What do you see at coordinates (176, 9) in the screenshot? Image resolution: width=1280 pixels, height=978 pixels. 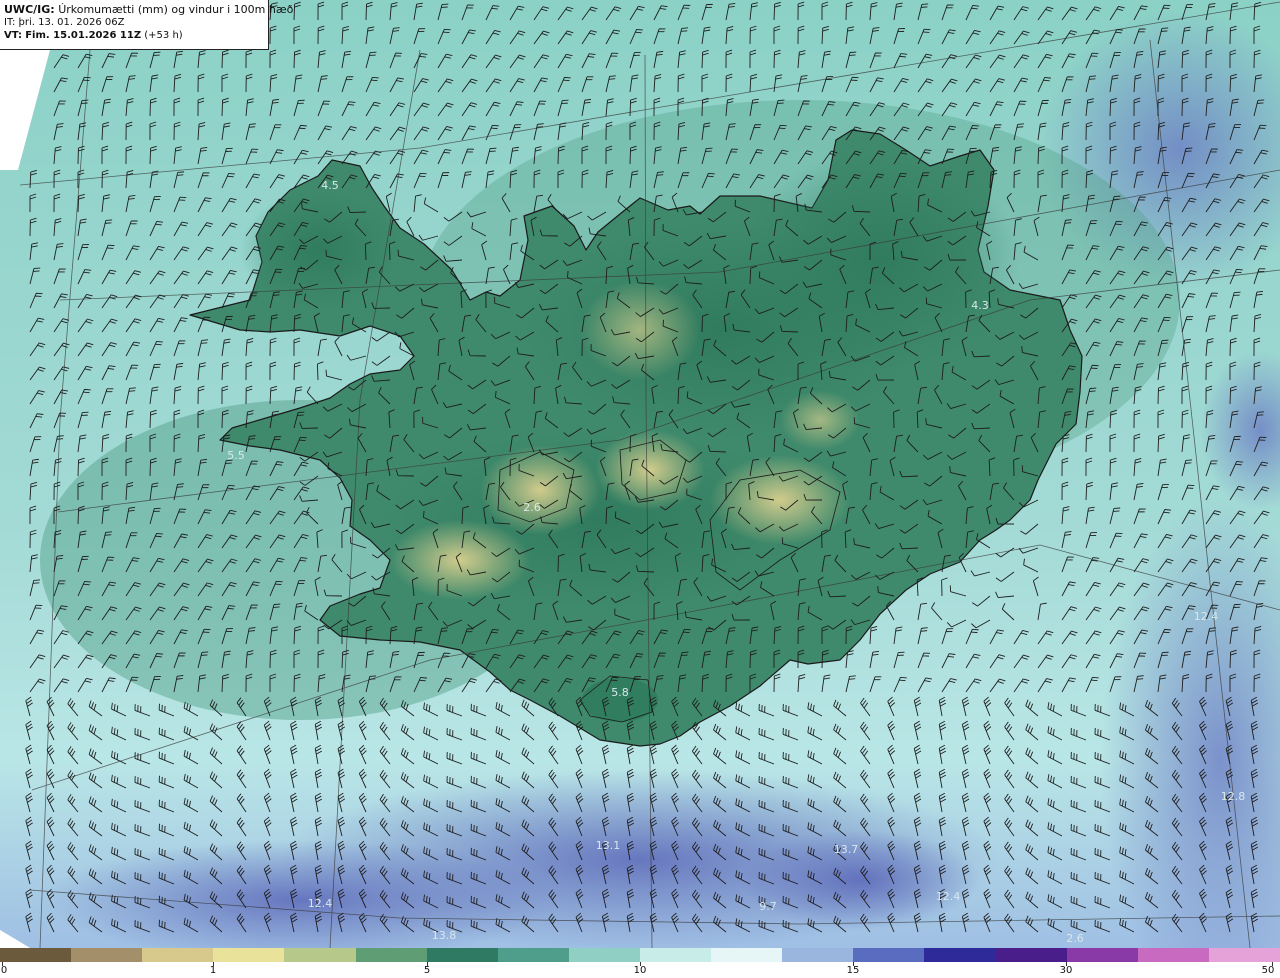 I see `map-title: Úrkomumætti (mm) og vindur i 100m hæð` at bounding box center [176, 9].